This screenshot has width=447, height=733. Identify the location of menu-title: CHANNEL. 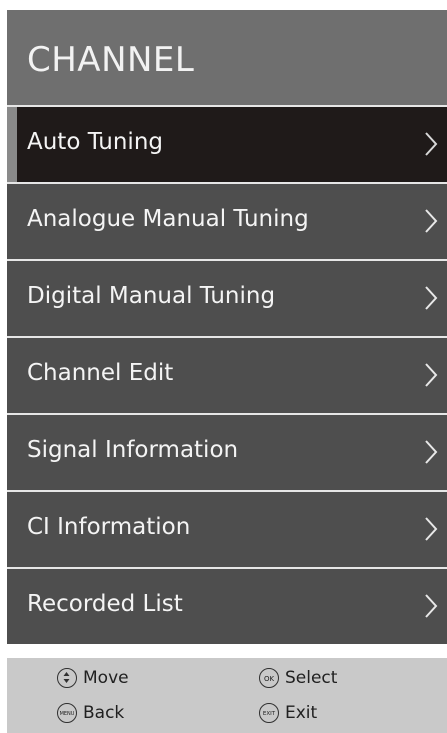
(111, 60).